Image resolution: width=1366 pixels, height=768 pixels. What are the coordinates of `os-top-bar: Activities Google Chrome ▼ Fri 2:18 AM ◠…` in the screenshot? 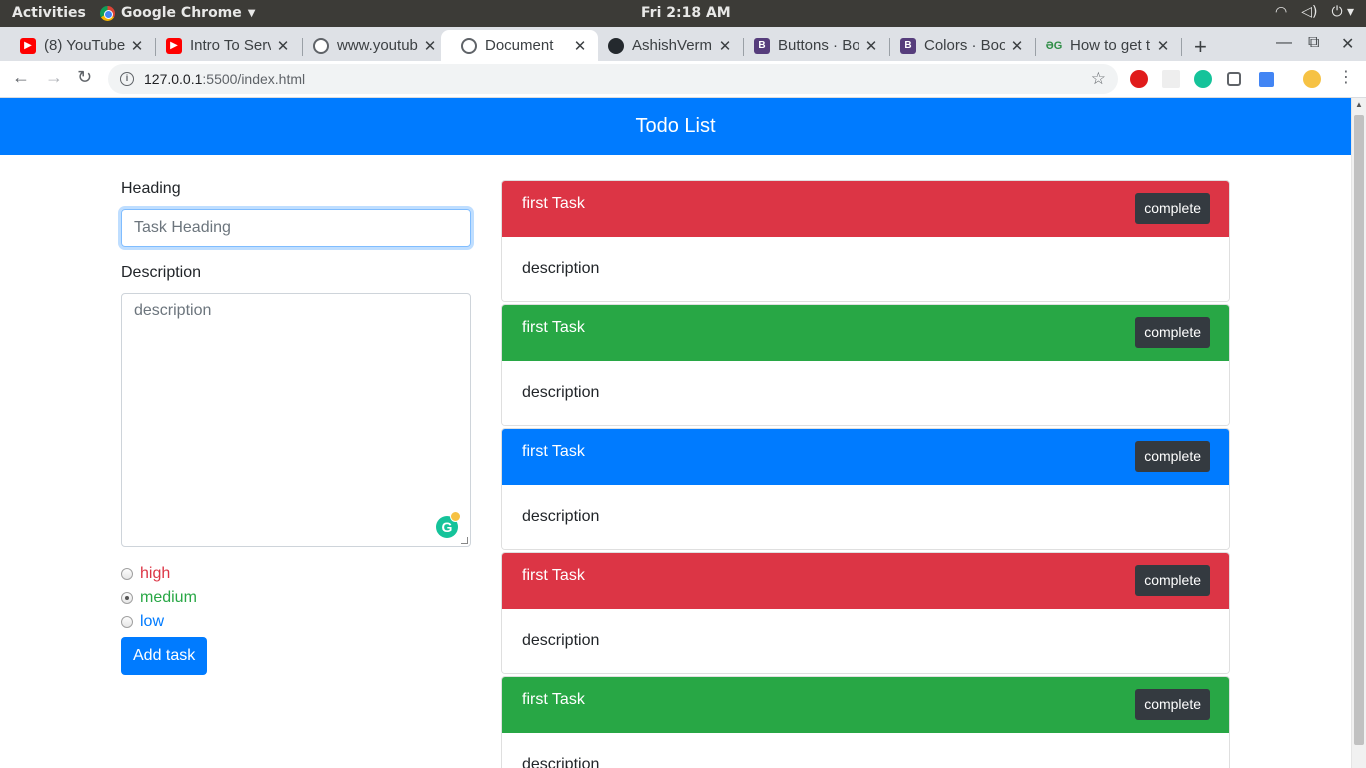 It's located at (683, 13).